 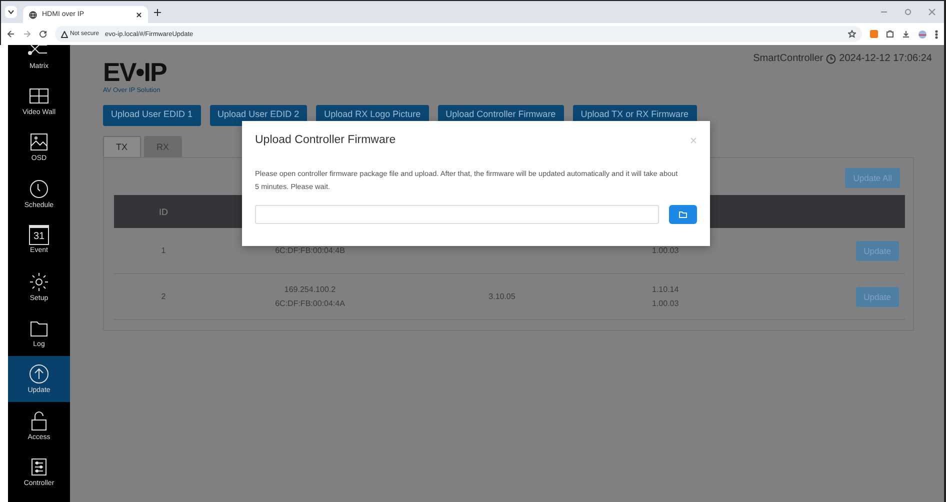 What do you see at coordinates (310, 289) in the screenshot?
I see `table-cell: 169.254.100.2` at bounding box center [310, 289].